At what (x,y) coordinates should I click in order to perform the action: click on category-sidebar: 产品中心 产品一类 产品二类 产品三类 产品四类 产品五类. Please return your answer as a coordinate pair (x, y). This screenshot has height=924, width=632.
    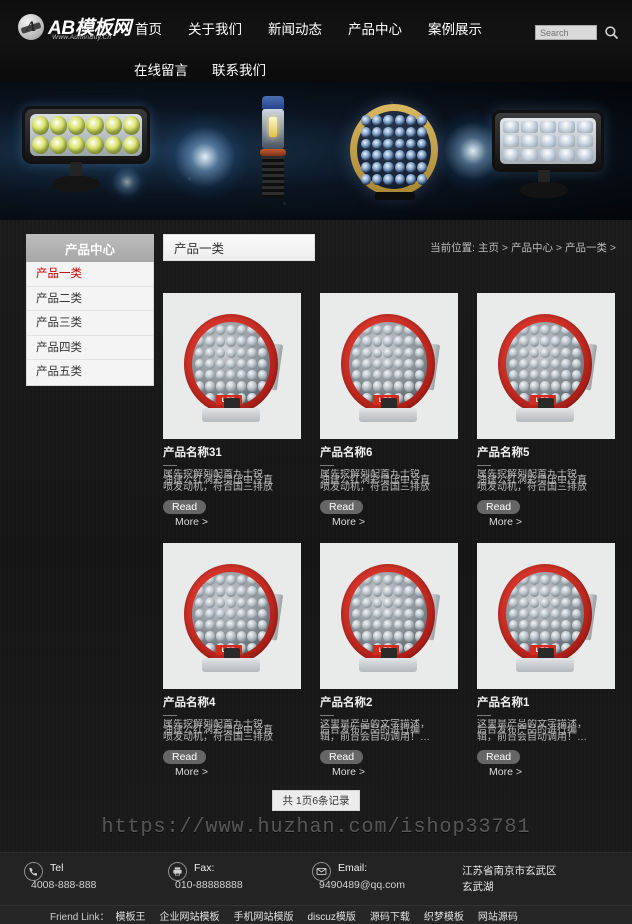
    Looking at the image, I should click on (90, 310).